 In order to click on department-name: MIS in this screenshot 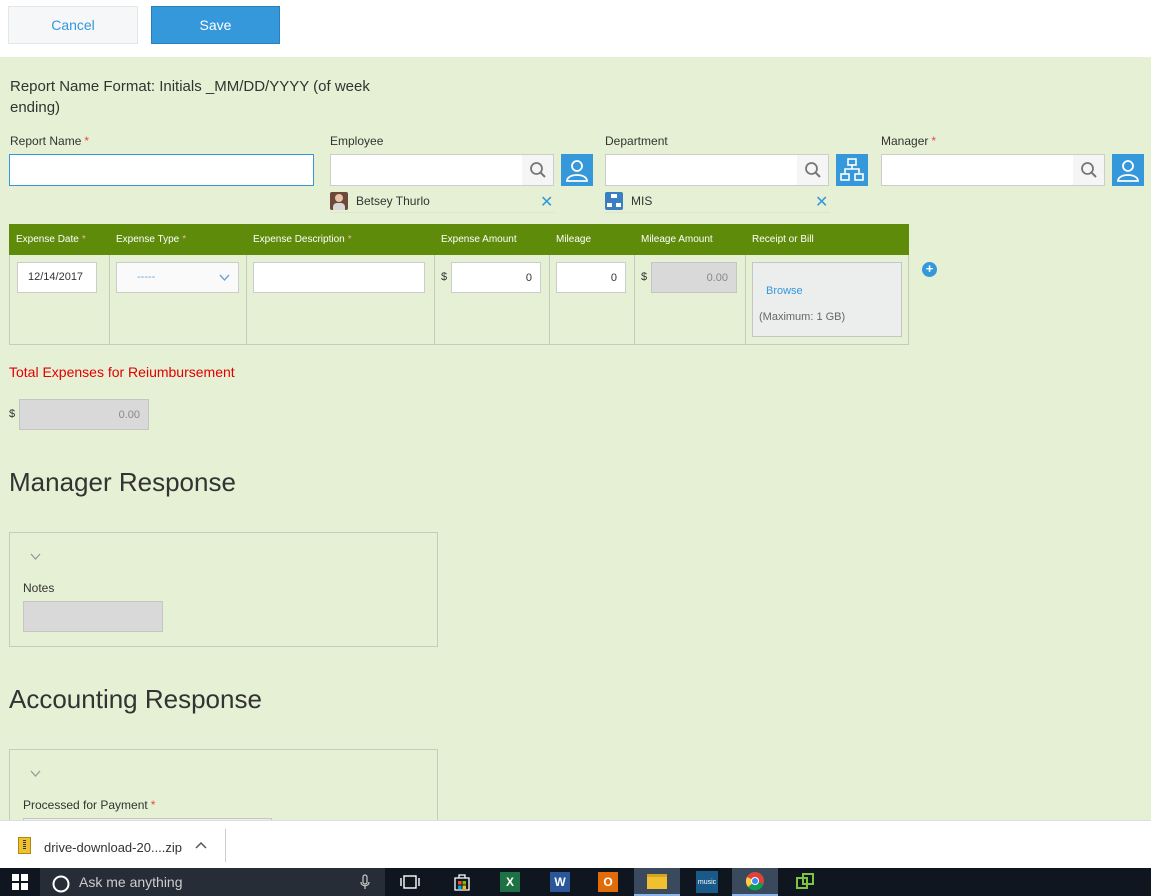, I will do `click(642, 201)`.